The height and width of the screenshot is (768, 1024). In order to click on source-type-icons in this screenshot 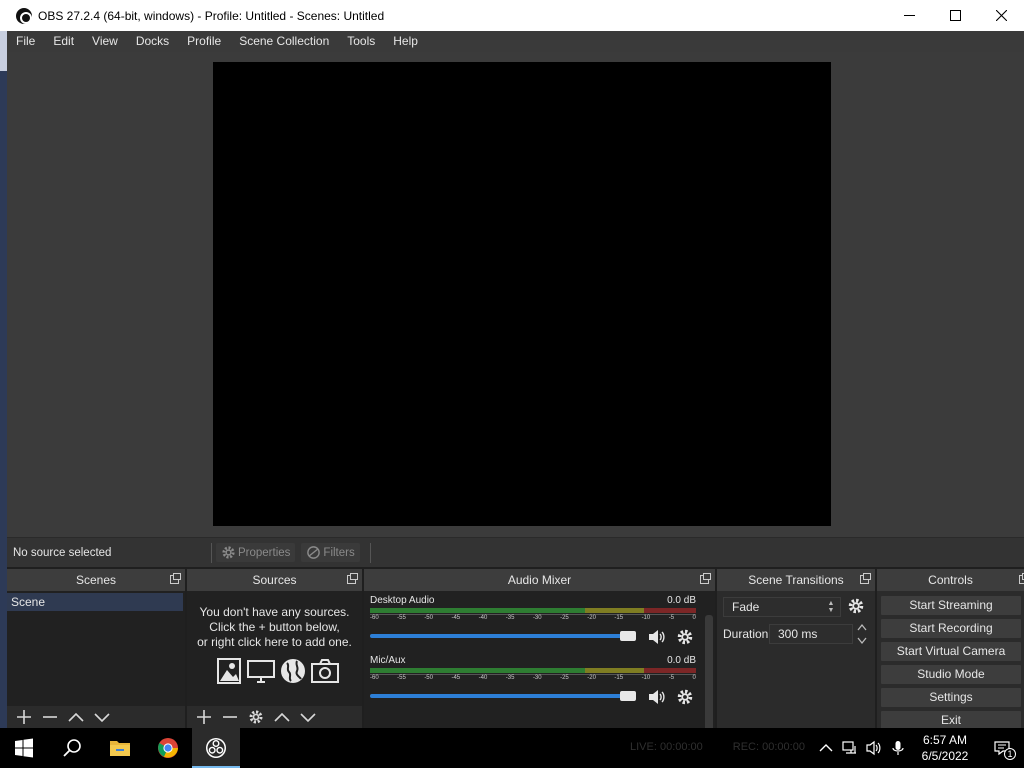, I will do `click(277, 671)`.